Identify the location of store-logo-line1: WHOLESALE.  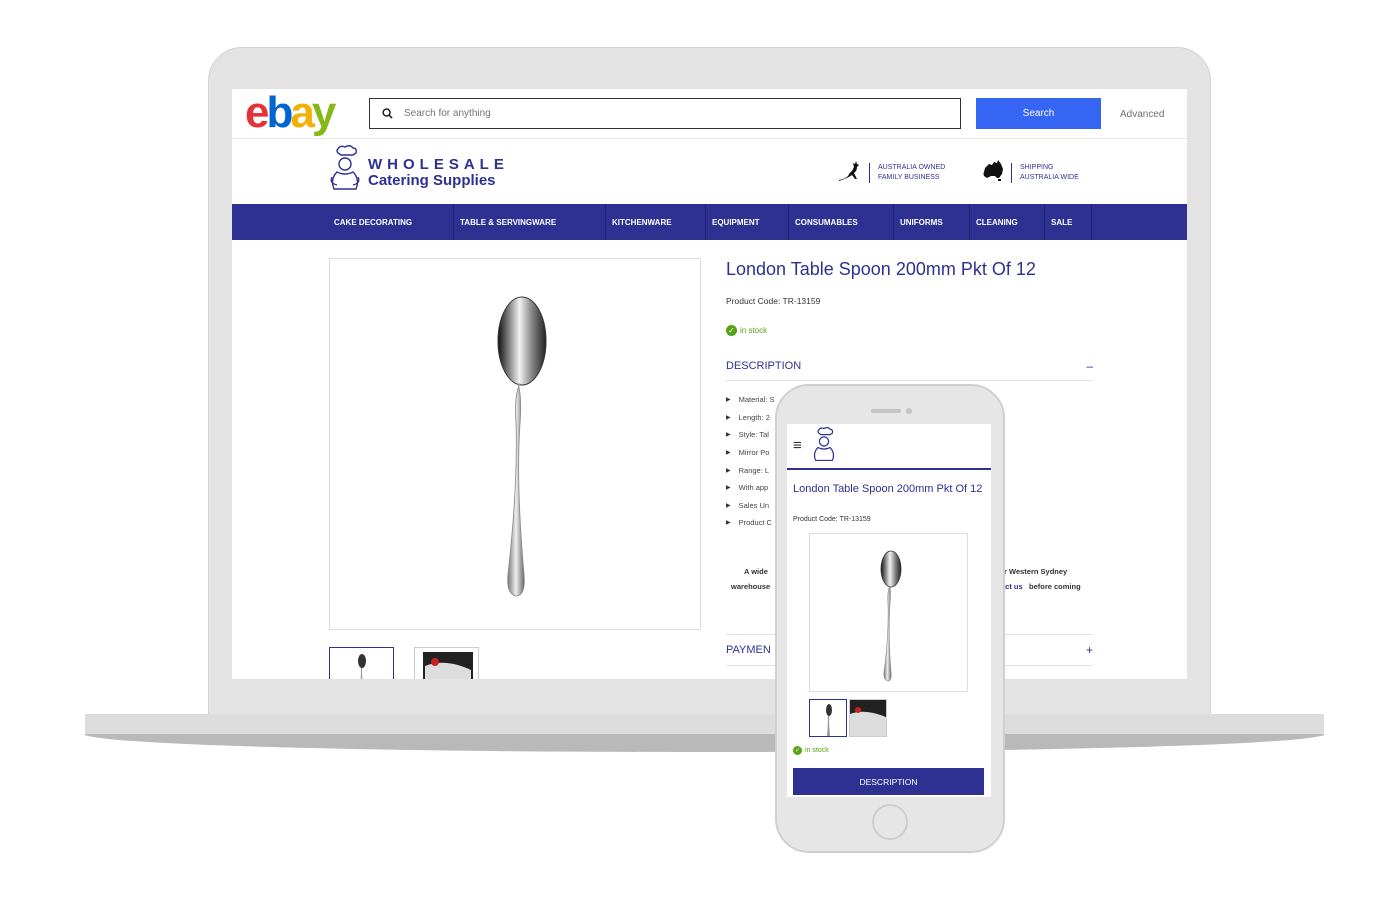
(438, 164).